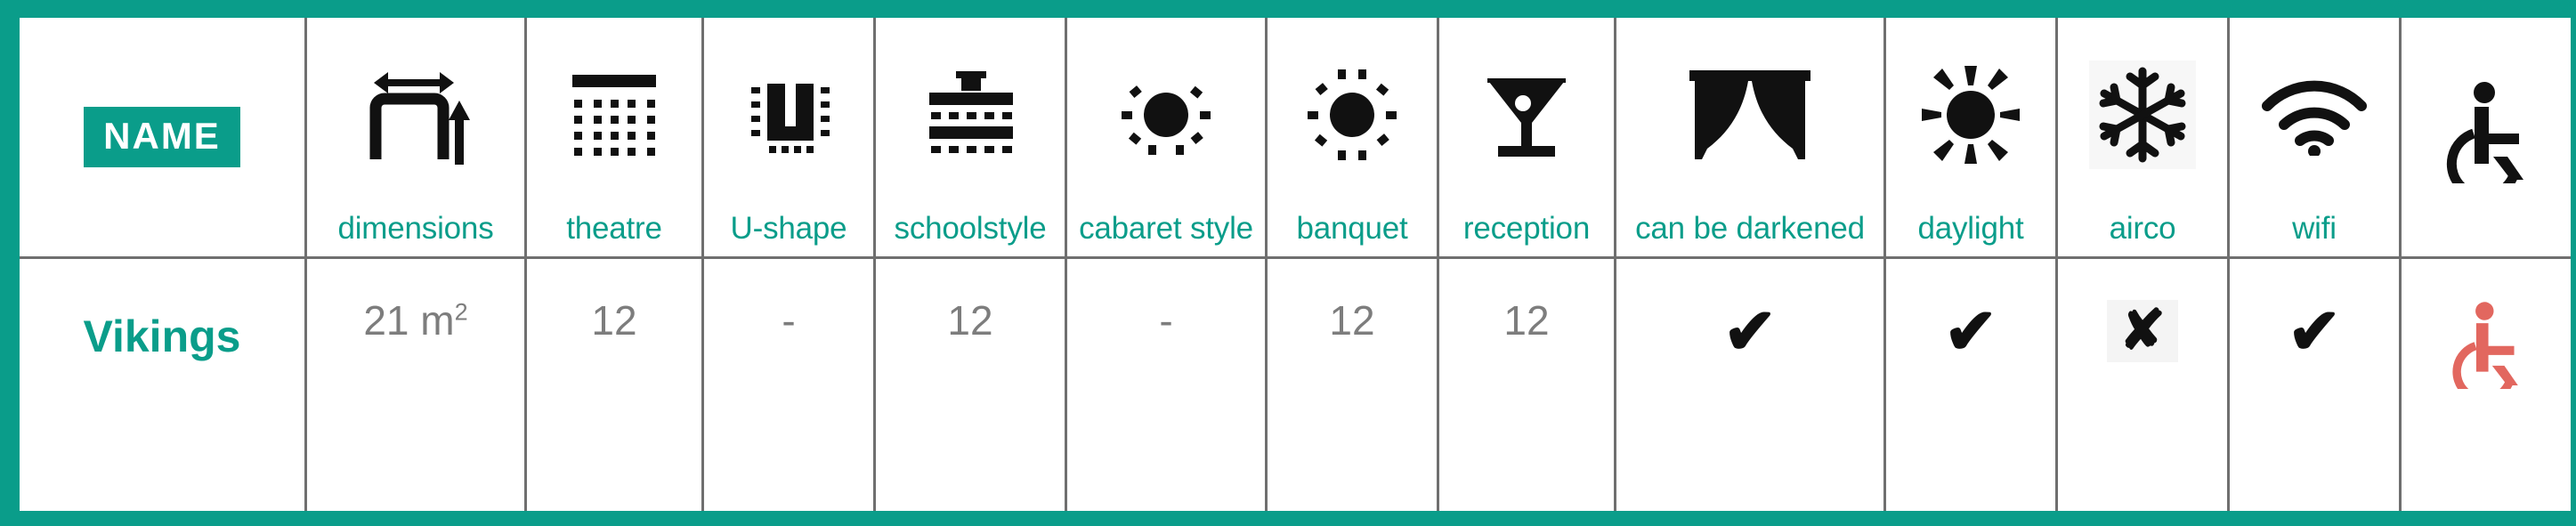 The height and width of the screenshot is (526, 2576). Describe the element at coordinates (614, 320) in the screenshot. I see `theatre-value: 12` at that location.